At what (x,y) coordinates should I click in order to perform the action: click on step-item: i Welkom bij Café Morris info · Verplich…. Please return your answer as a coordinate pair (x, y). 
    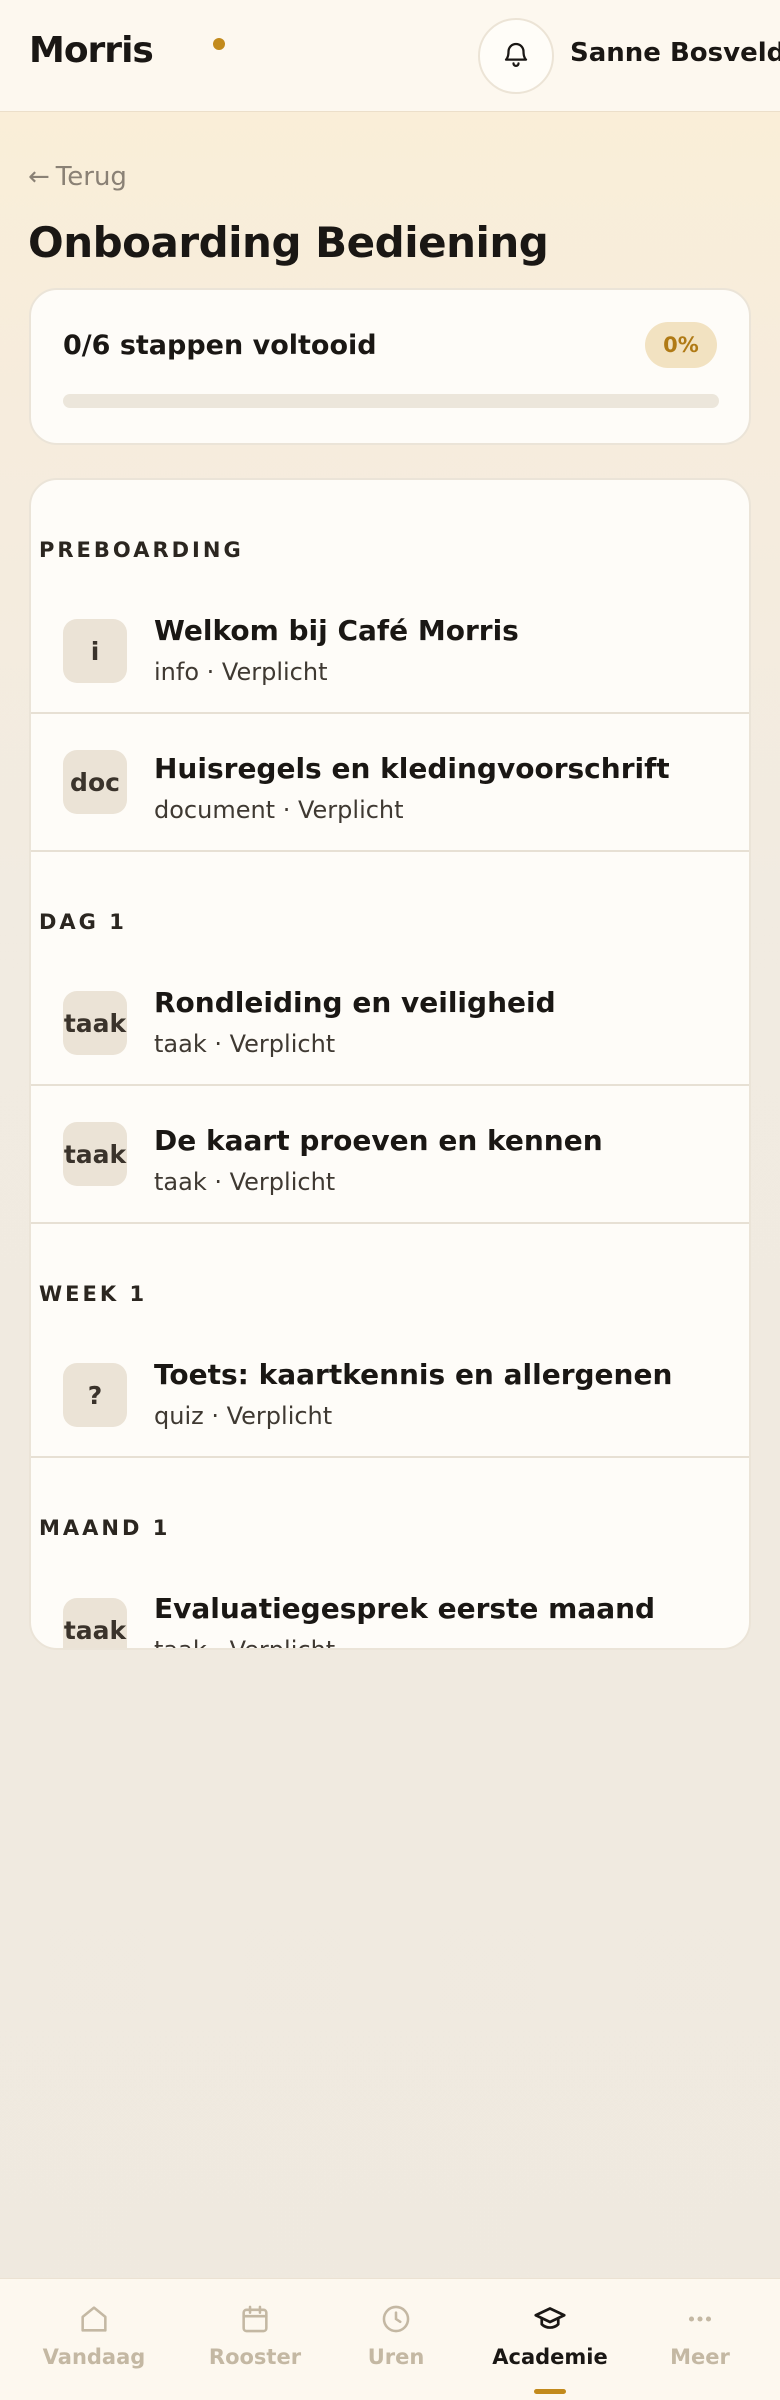
    Looking at the image, I should click on (390, 652).